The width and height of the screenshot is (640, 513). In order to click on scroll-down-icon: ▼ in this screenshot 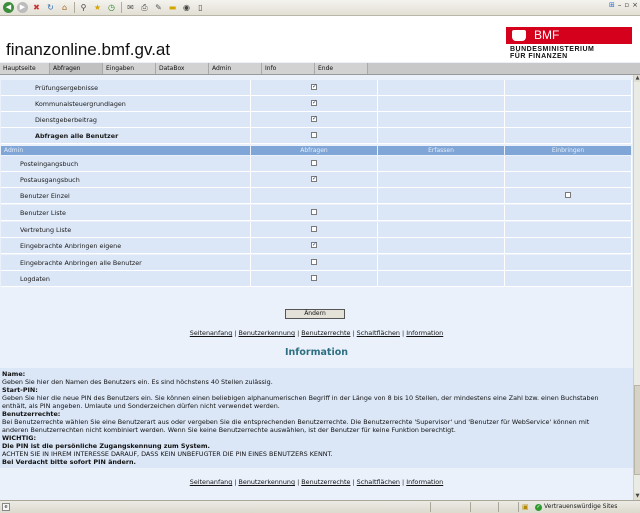, I will do `click(637, 496)`.